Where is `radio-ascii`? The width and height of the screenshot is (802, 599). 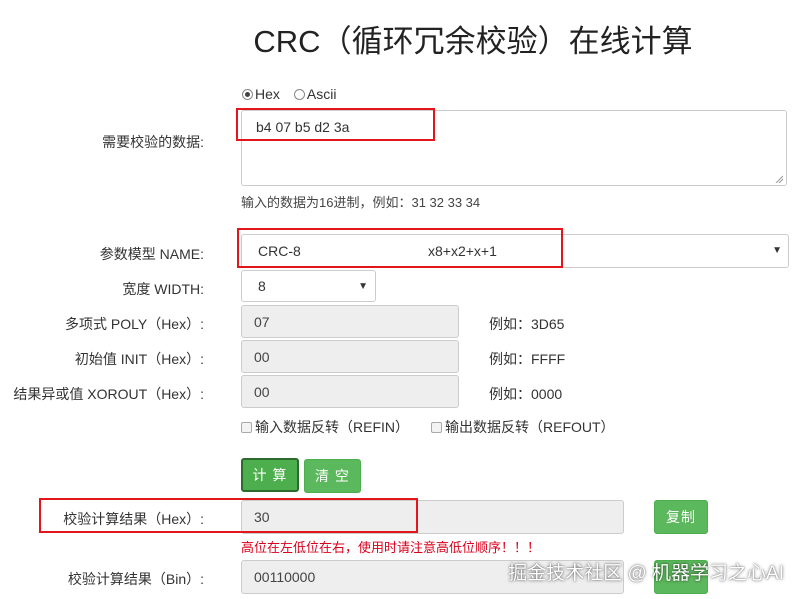 radio-ascii is located at coordinates (299, 94).